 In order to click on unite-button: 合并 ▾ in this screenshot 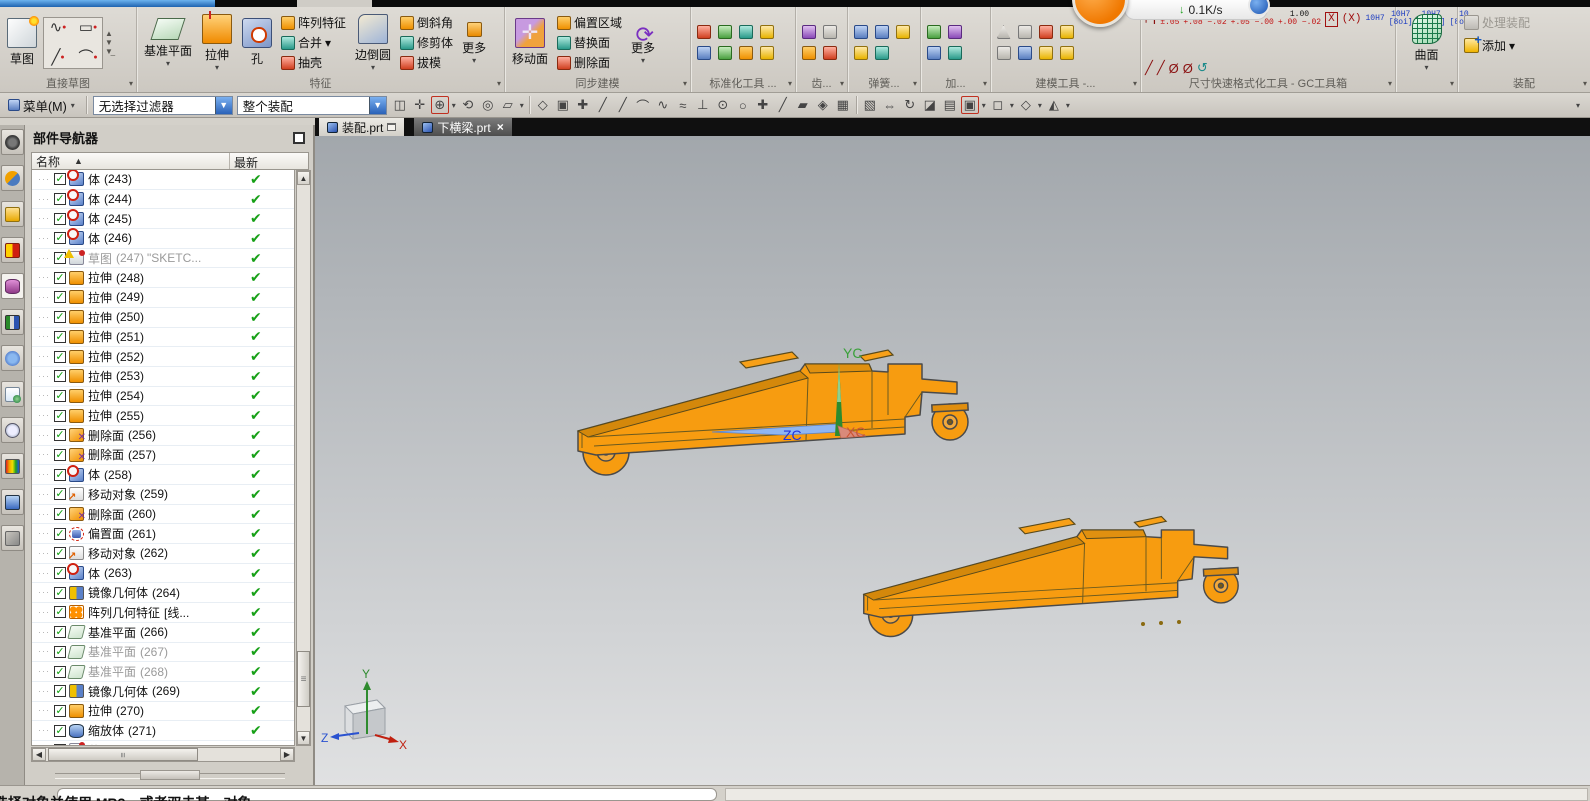, I will do `click(313, 42)`.